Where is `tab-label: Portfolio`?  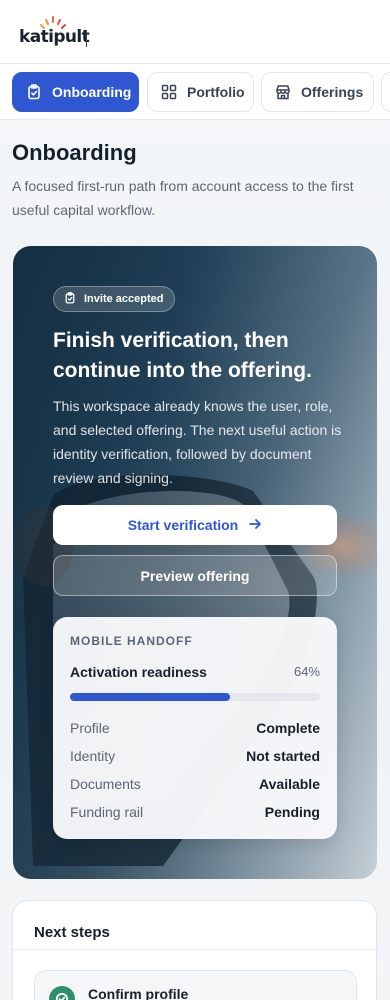 tab-label: Portfolio is located at coordinates (216, 92).